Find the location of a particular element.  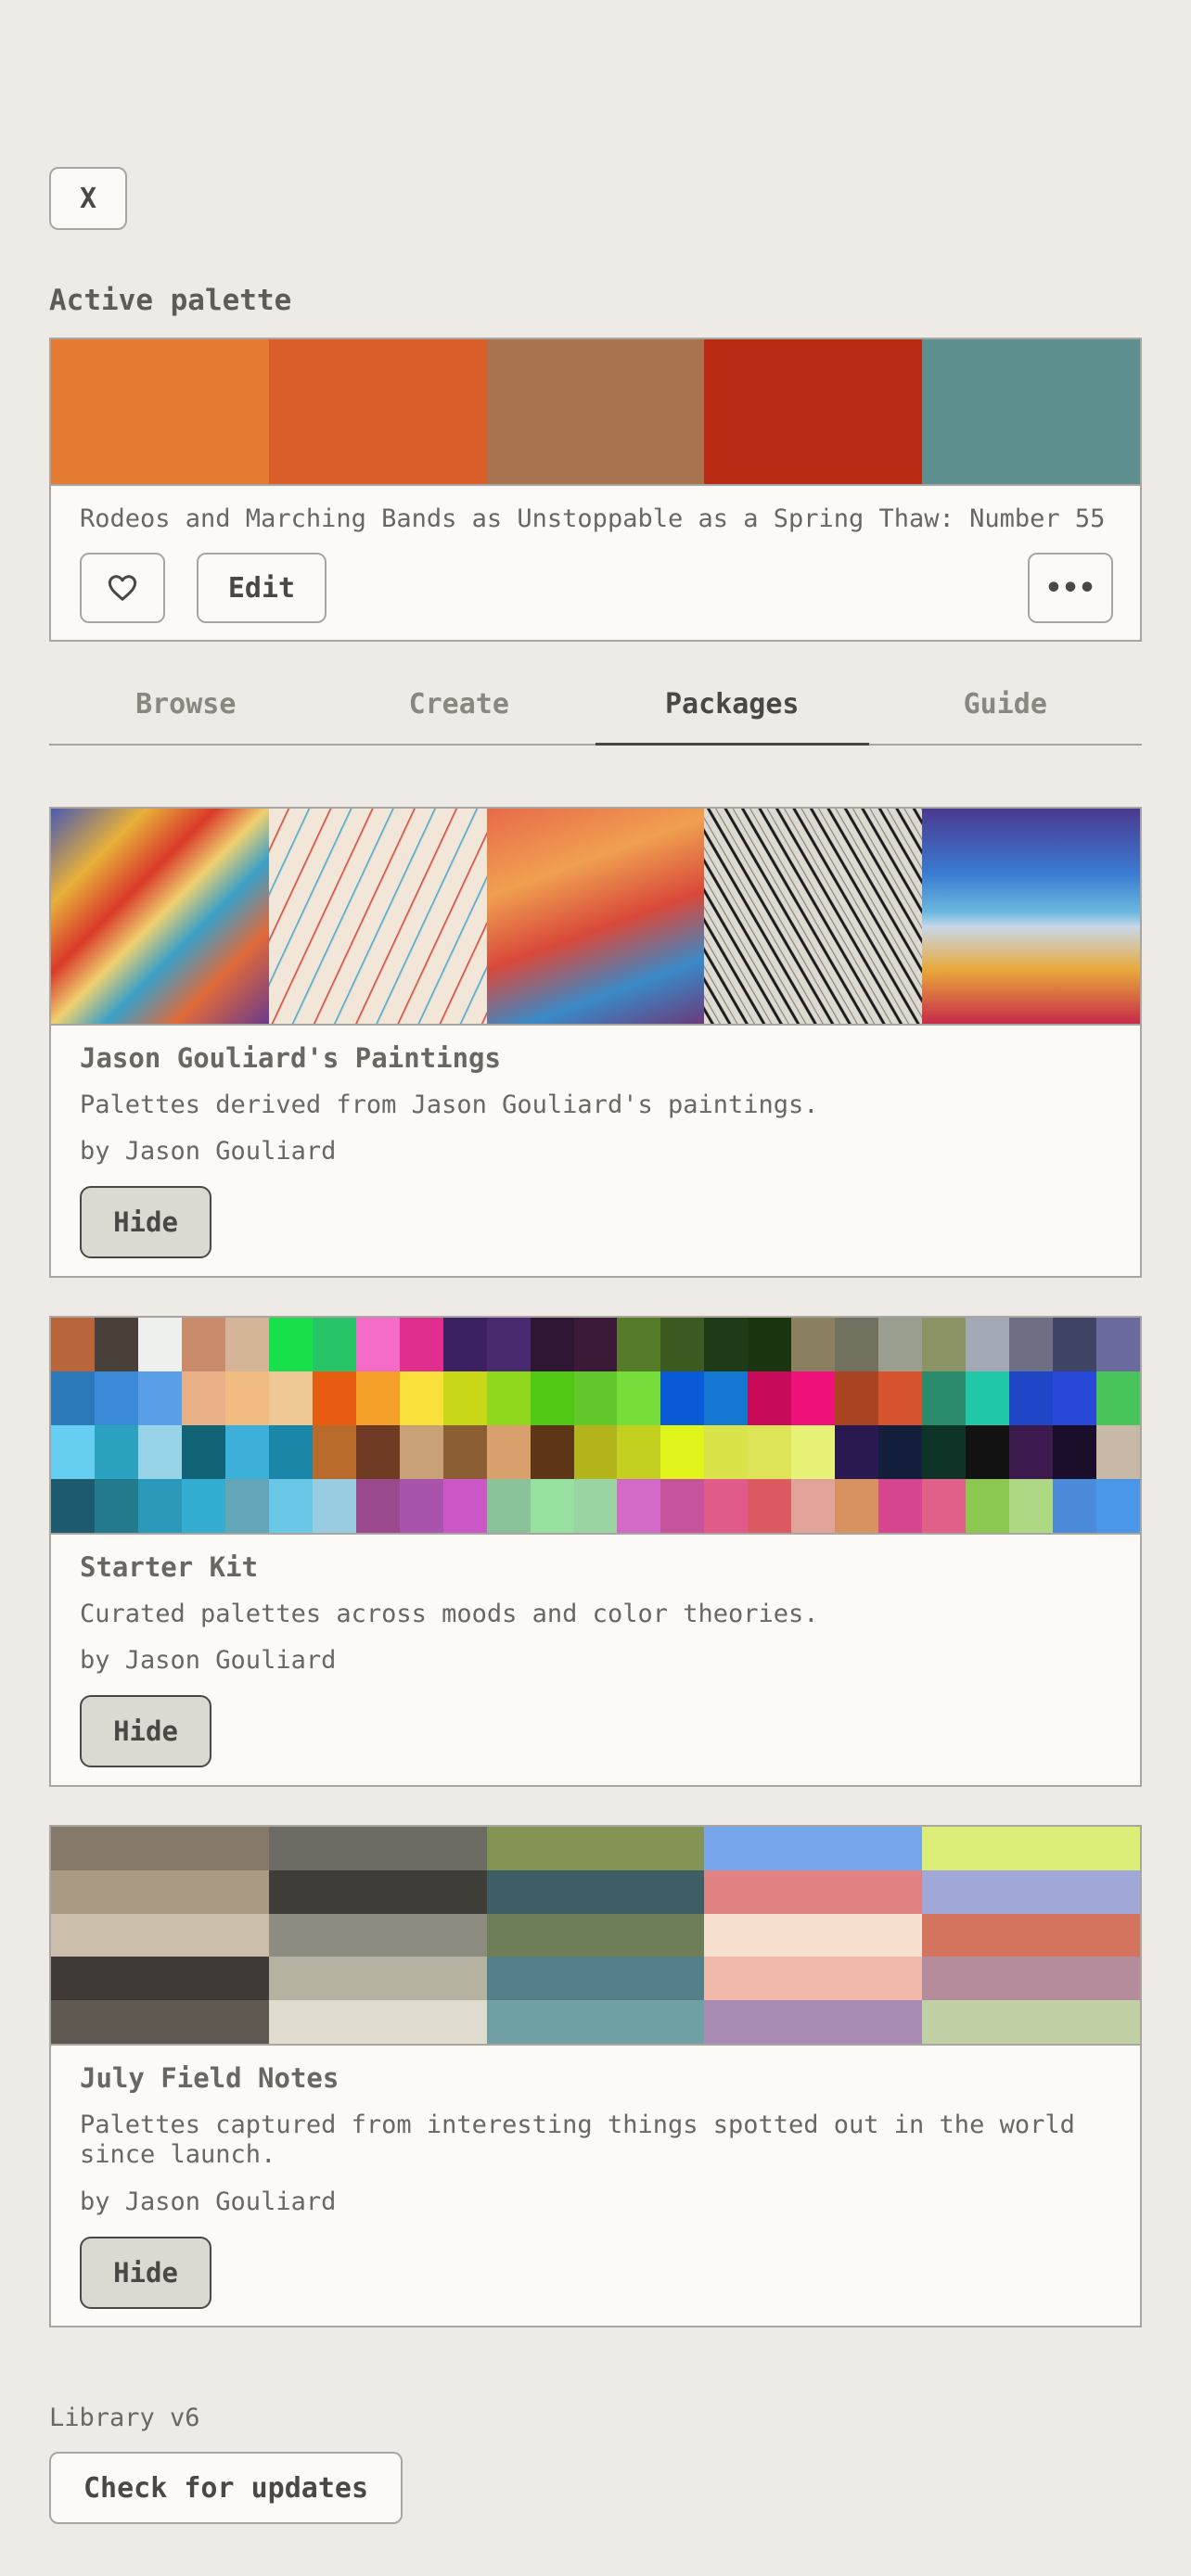

check-updates-button: Check for updates is located at coordinates (226, 2488).